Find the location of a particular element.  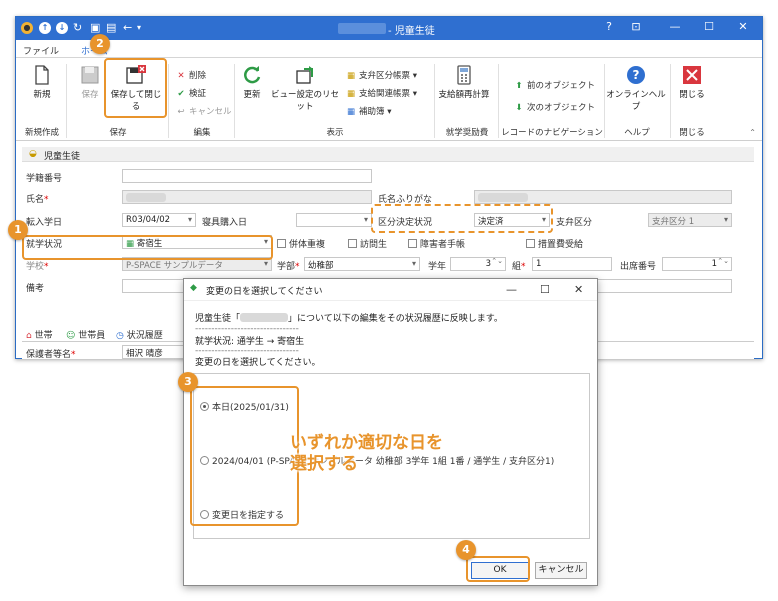

transfer-in-label: 転入学日 is located at coordinates (44, 223).